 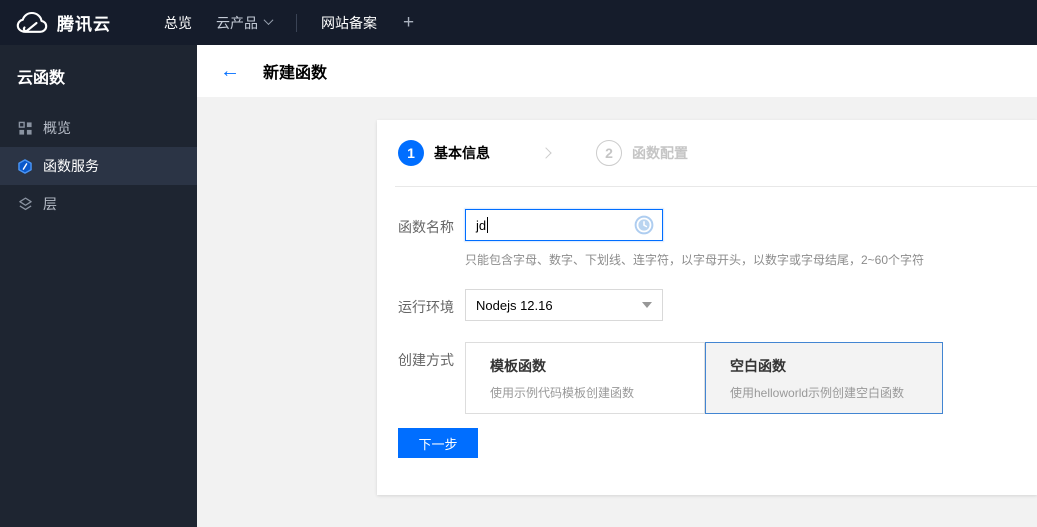 I want to click on page-header: ← 新建函数, so click(x=617, y=71).